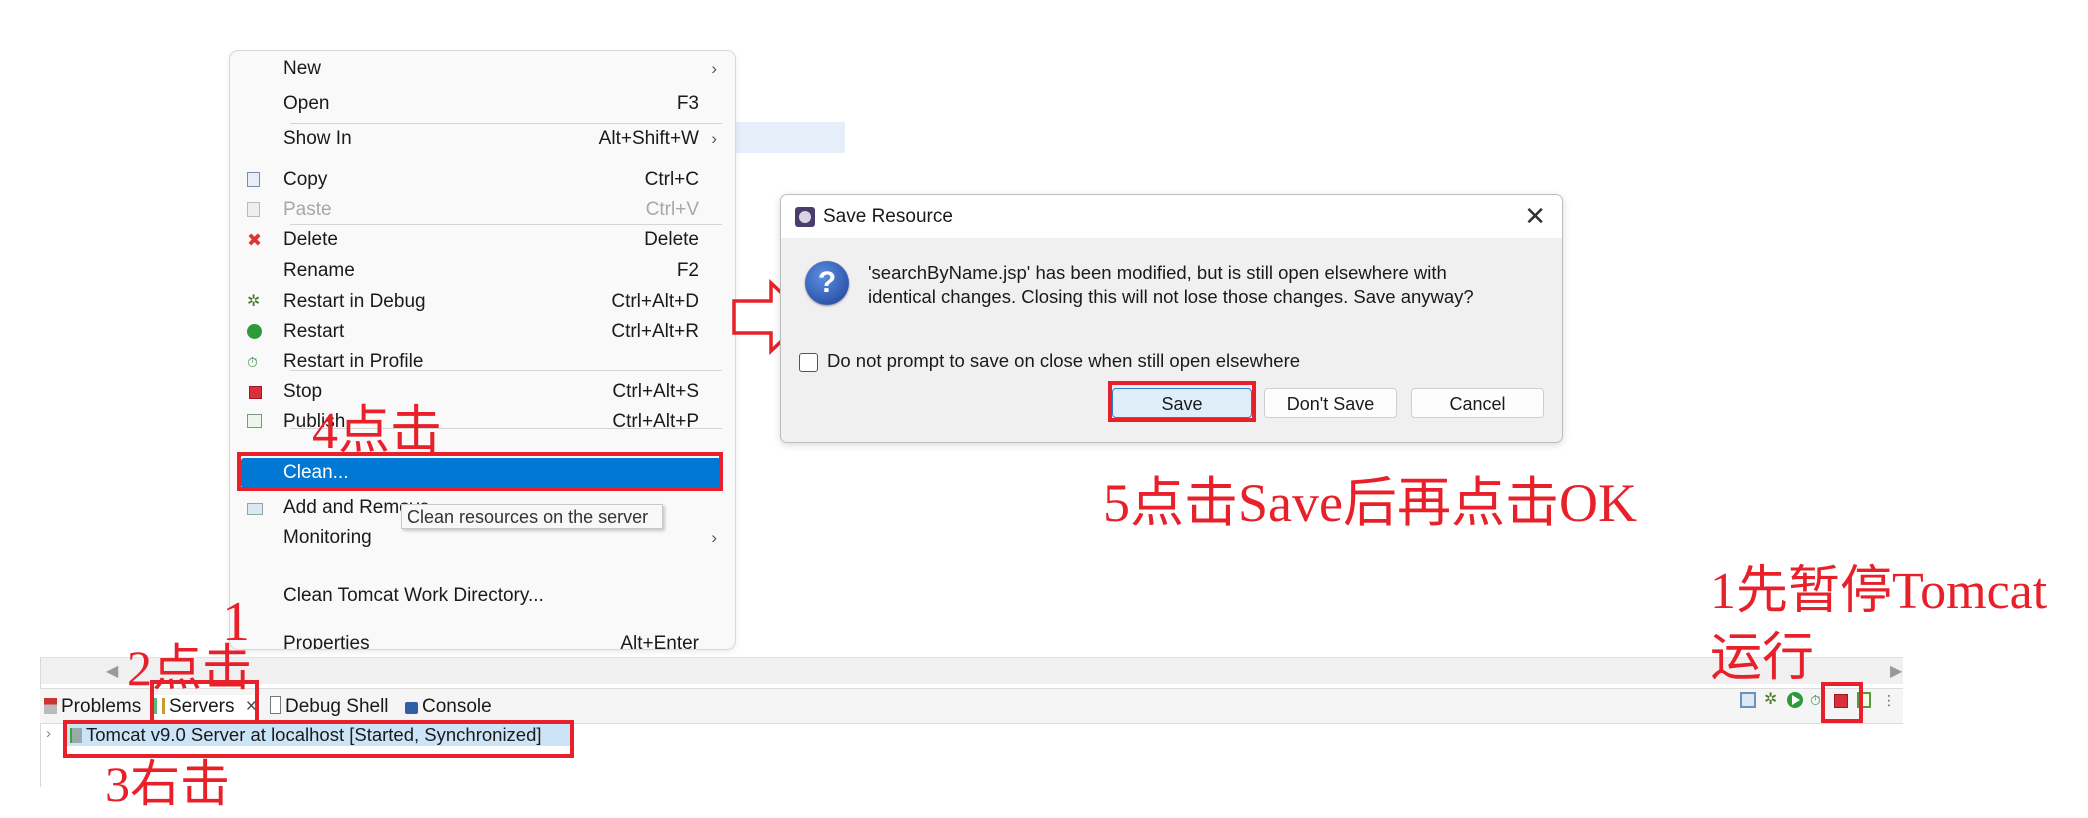 This screenshot has width=2088, height=818. I want to click on problems-icon, so click(50, 706).